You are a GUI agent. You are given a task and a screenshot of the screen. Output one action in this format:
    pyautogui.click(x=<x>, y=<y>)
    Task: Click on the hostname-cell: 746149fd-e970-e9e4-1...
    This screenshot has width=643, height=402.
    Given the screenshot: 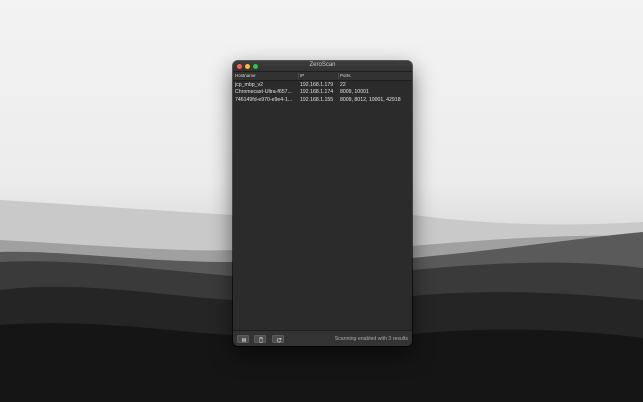 What is the action you would take?
    pyautogui.click(x=264, y=99)
    